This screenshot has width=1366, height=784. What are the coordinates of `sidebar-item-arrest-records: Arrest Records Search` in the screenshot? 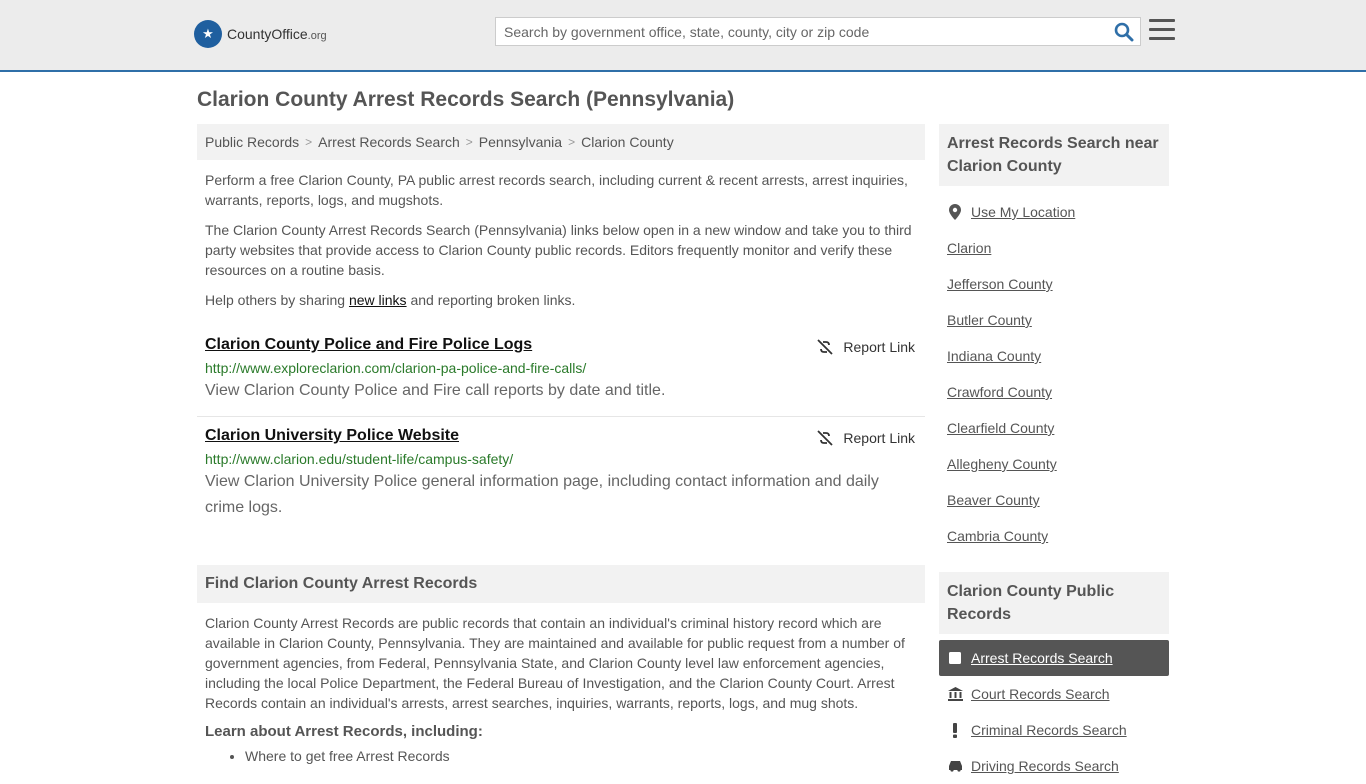 It's located at (1054, 658).